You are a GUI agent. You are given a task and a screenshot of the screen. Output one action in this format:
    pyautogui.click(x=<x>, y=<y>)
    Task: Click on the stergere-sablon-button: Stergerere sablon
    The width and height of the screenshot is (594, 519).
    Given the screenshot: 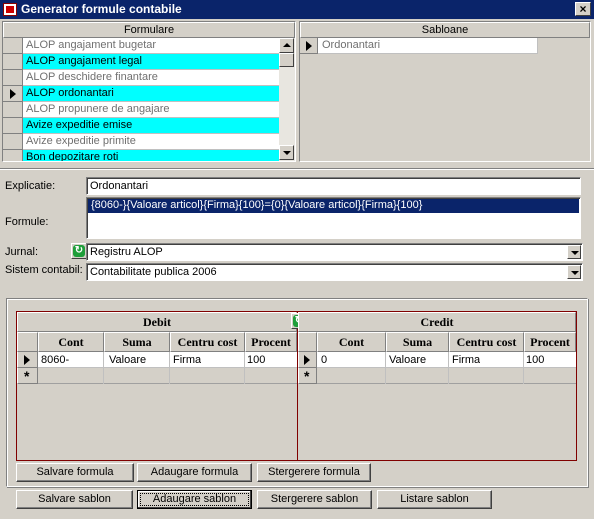 What is the action you would take?
    pyautogui.click(x=314, y=499)
    